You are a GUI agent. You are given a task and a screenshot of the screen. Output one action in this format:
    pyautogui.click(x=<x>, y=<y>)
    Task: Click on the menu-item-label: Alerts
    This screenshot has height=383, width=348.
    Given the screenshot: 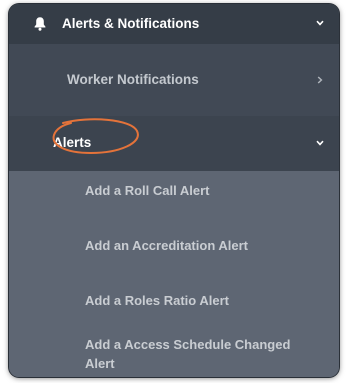 What is the action you would take?
    pyautogui.click(x=72, y=142)
    